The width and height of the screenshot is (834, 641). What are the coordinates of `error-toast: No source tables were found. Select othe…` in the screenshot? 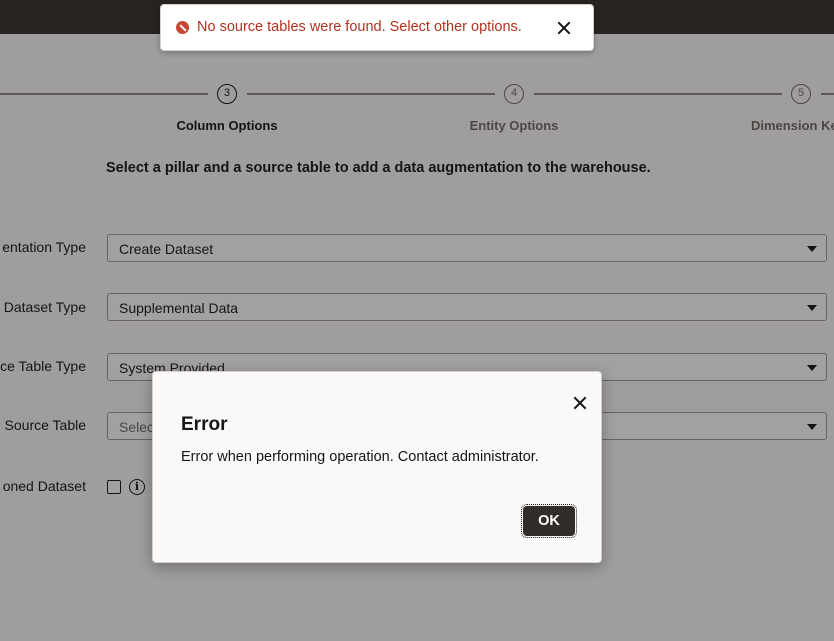 It's located at (377, 27).